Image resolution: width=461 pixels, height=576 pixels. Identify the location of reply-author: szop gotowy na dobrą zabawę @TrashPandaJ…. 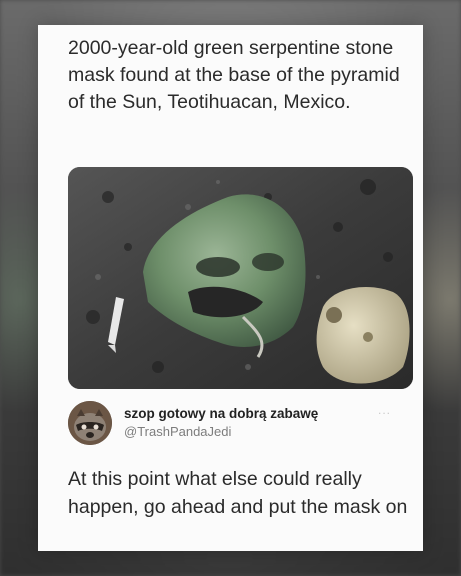
(240, 424).